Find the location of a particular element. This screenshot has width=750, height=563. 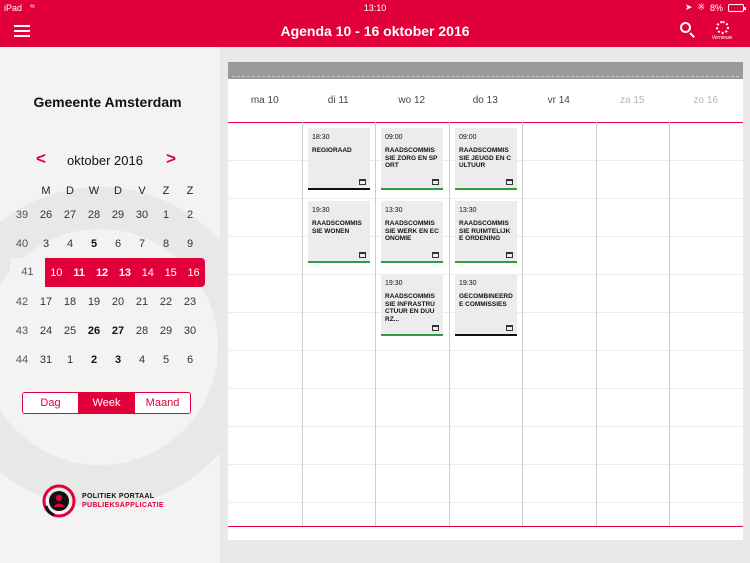

bottom-divider is located at coordinates (485, 526).